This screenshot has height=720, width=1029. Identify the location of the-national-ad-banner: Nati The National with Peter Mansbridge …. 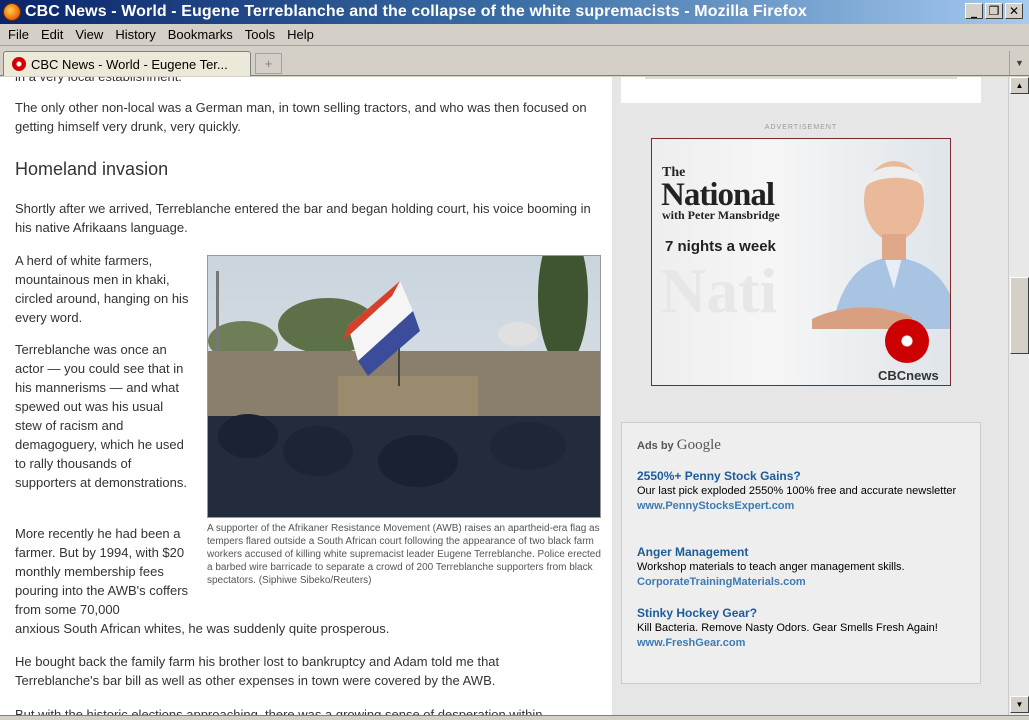
(801, 262).